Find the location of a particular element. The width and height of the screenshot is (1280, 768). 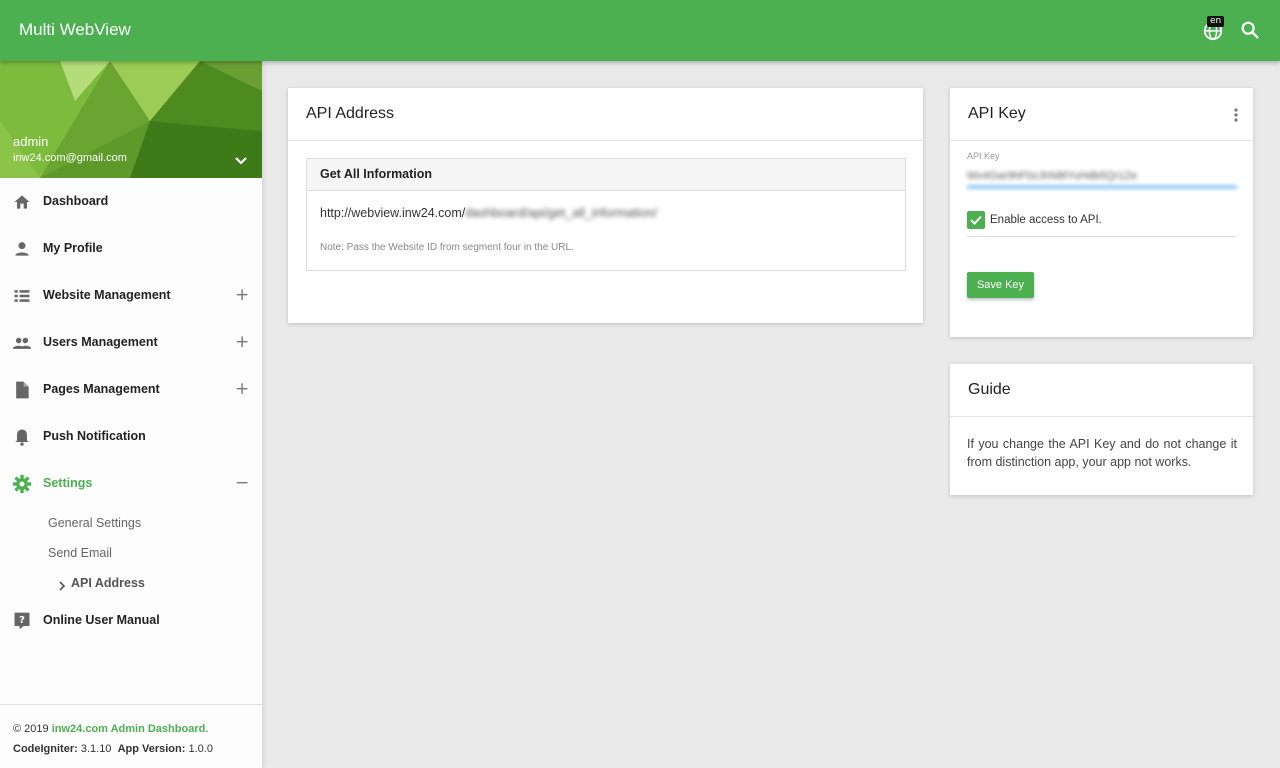

sidebar-item-users-management: Users Management + is located at coordinates (131, 343).